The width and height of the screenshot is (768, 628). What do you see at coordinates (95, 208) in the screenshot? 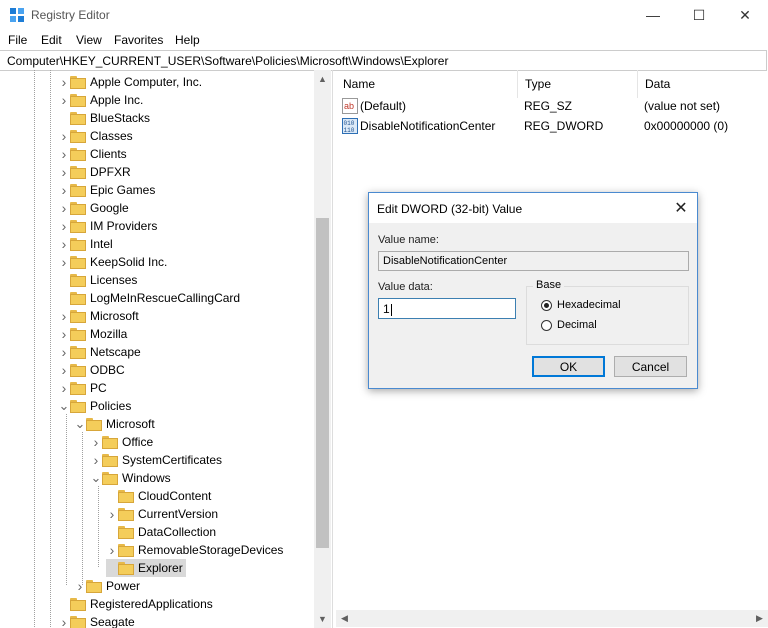
I see `tree-node: › Google` at bounding box center [95, 208].